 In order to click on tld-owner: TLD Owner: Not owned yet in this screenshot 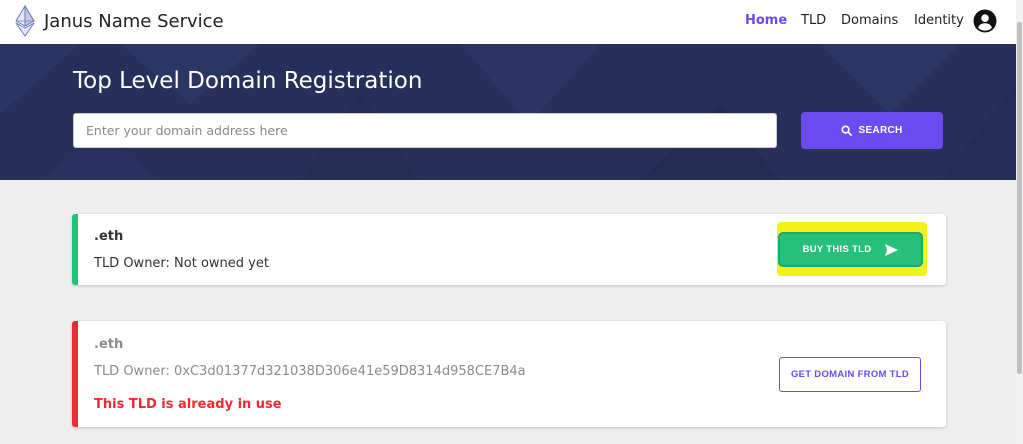, I will do `click(181, 263)`.